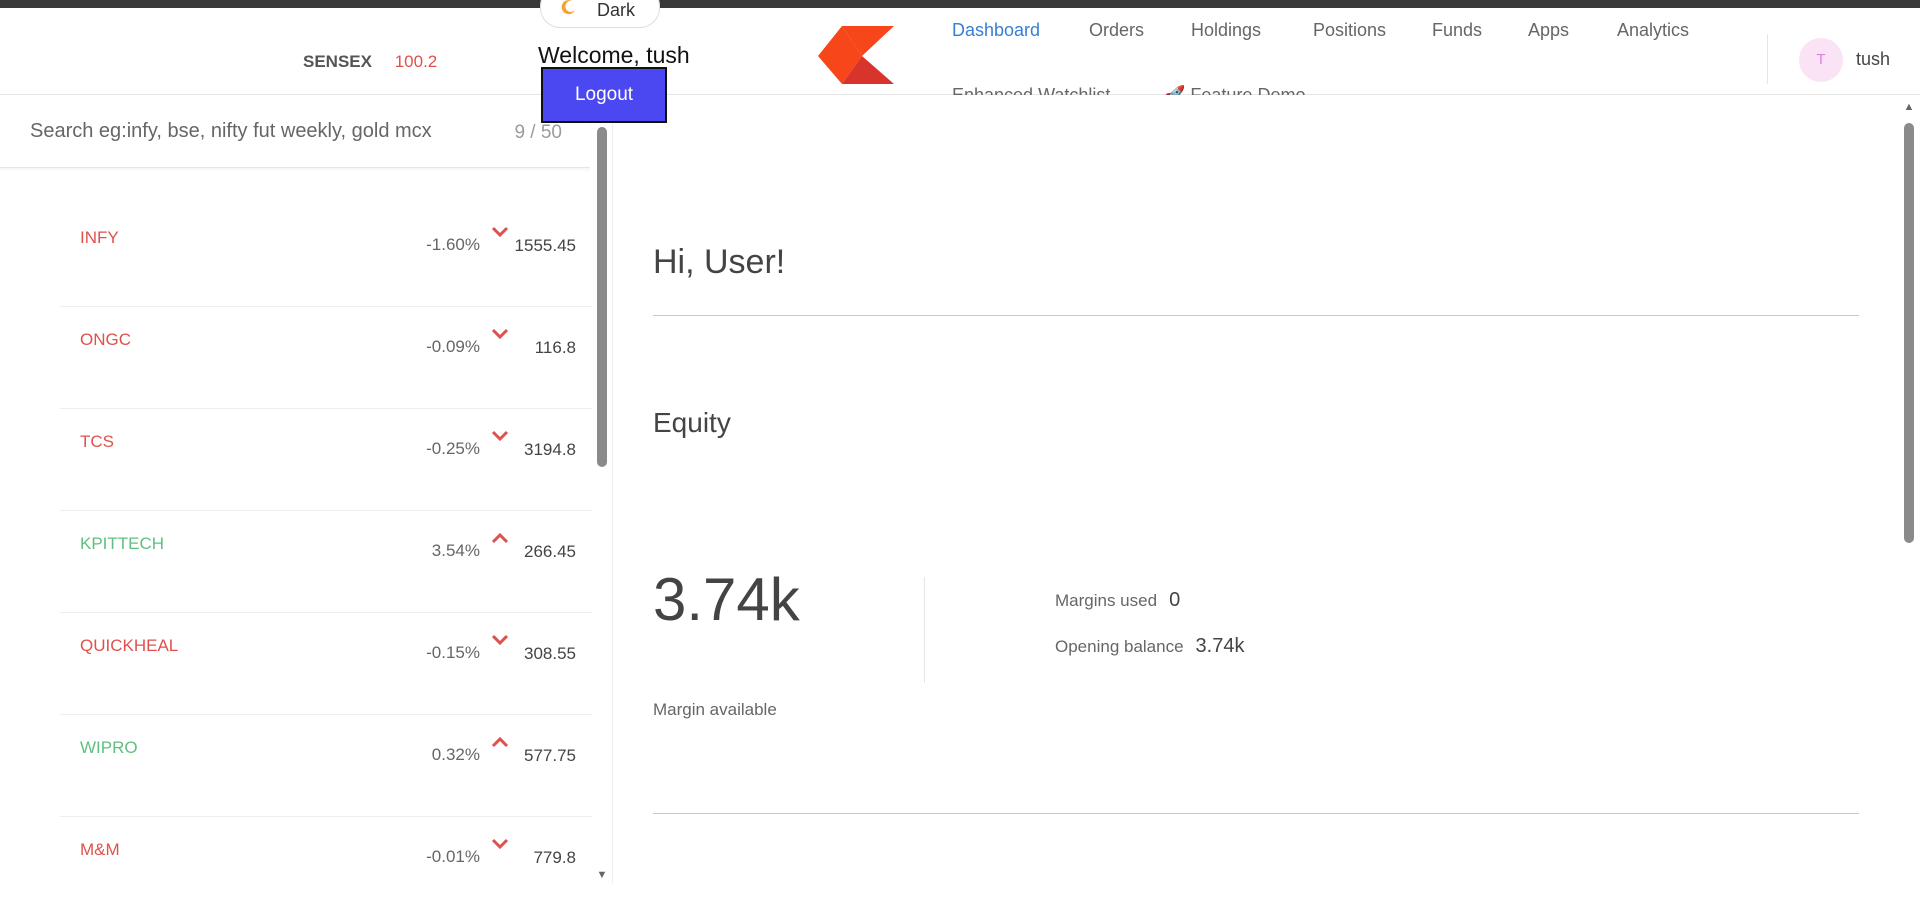  Describe the element at coordinates (1873, 59) in the screenshot. I see `username: tush` at that location.